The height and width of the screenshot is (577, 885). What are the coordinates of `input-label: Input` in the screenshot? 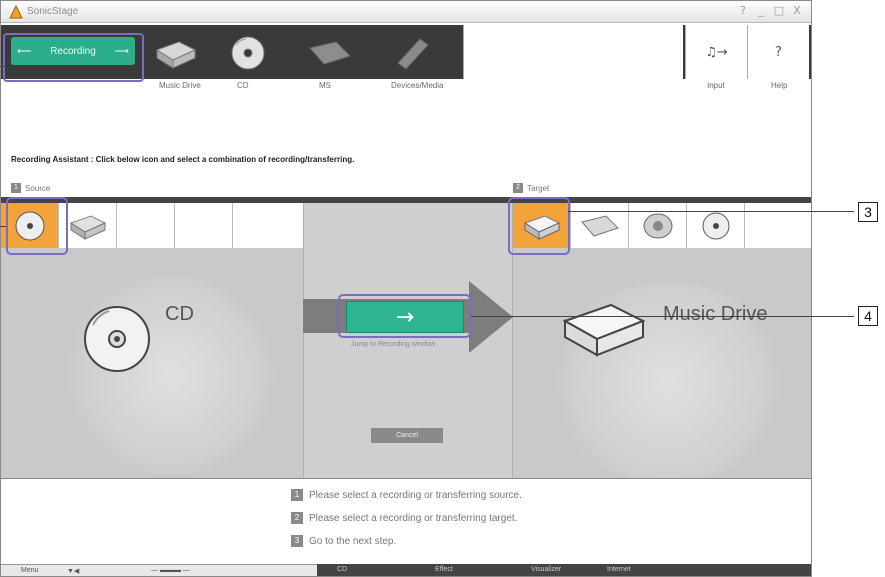 It's located at (716, 85).